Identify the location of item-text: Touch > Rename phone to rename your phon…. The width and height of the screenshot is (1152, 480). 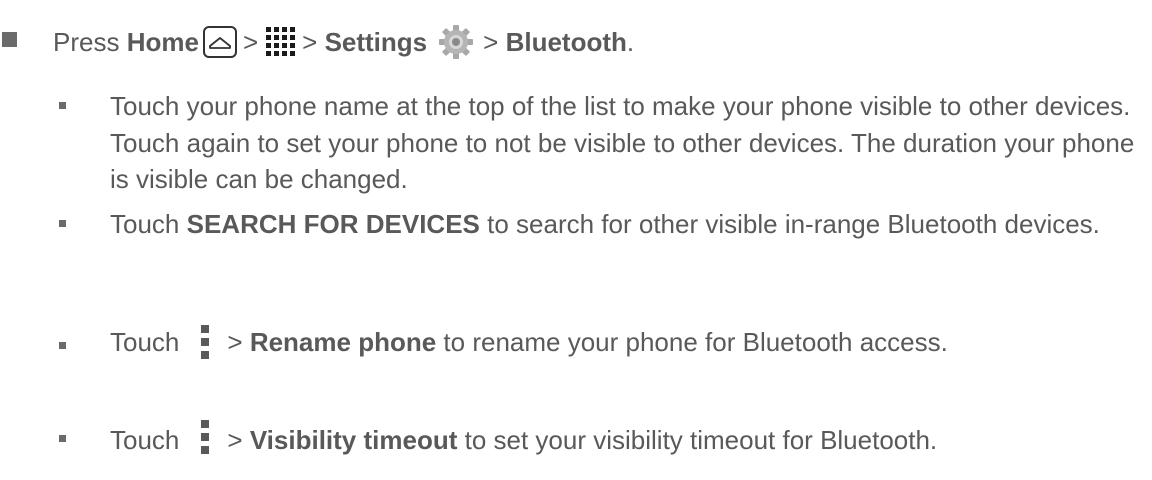
(625, 342).